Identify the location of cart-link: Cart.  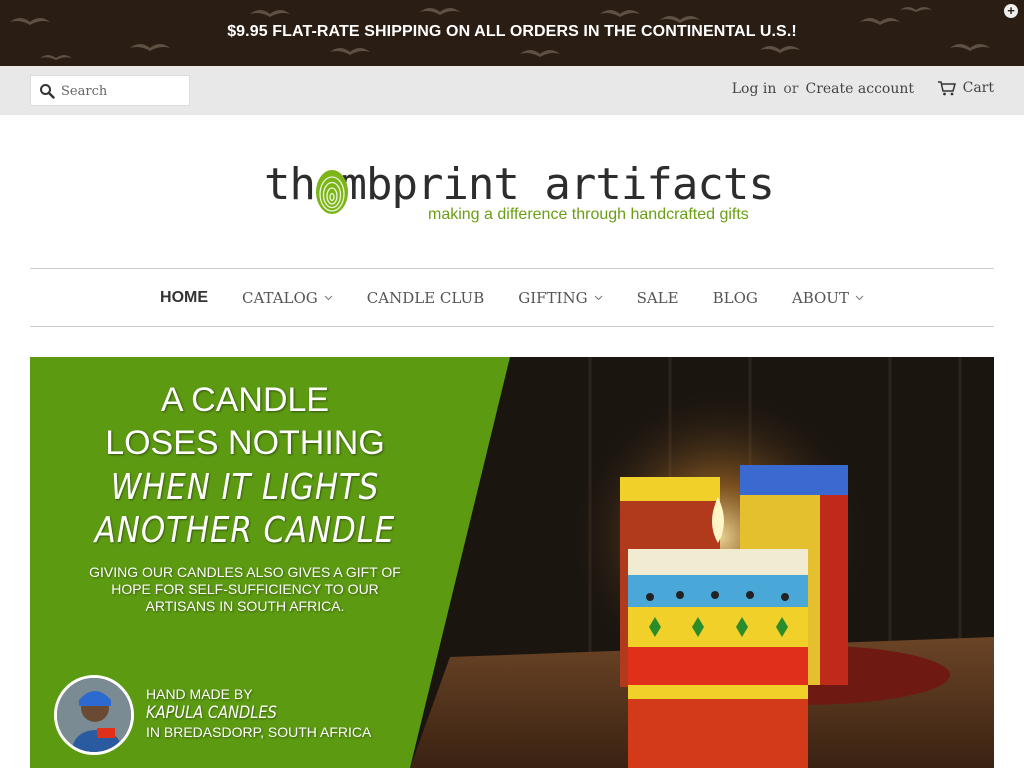
(965, 88).